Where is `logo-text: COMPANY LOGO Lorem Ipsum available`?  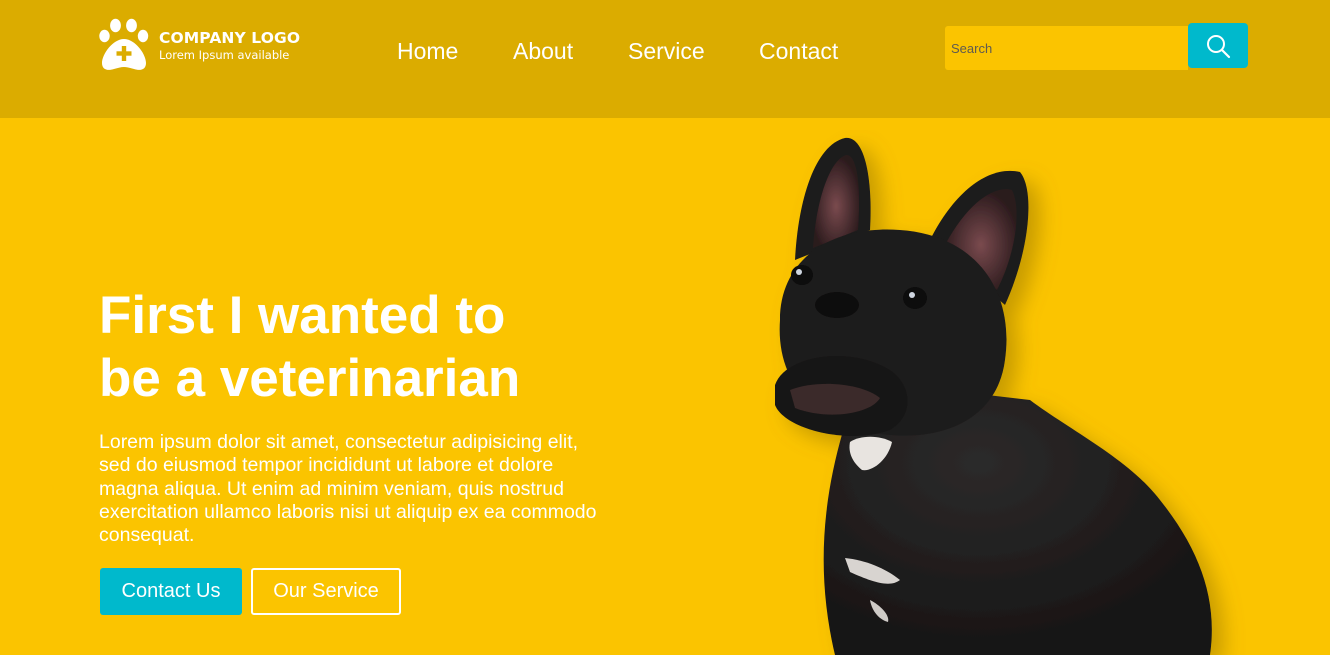
logo-text: COMPANY LOGO Lorem Ipsum available is located at coordinates (229, 45).